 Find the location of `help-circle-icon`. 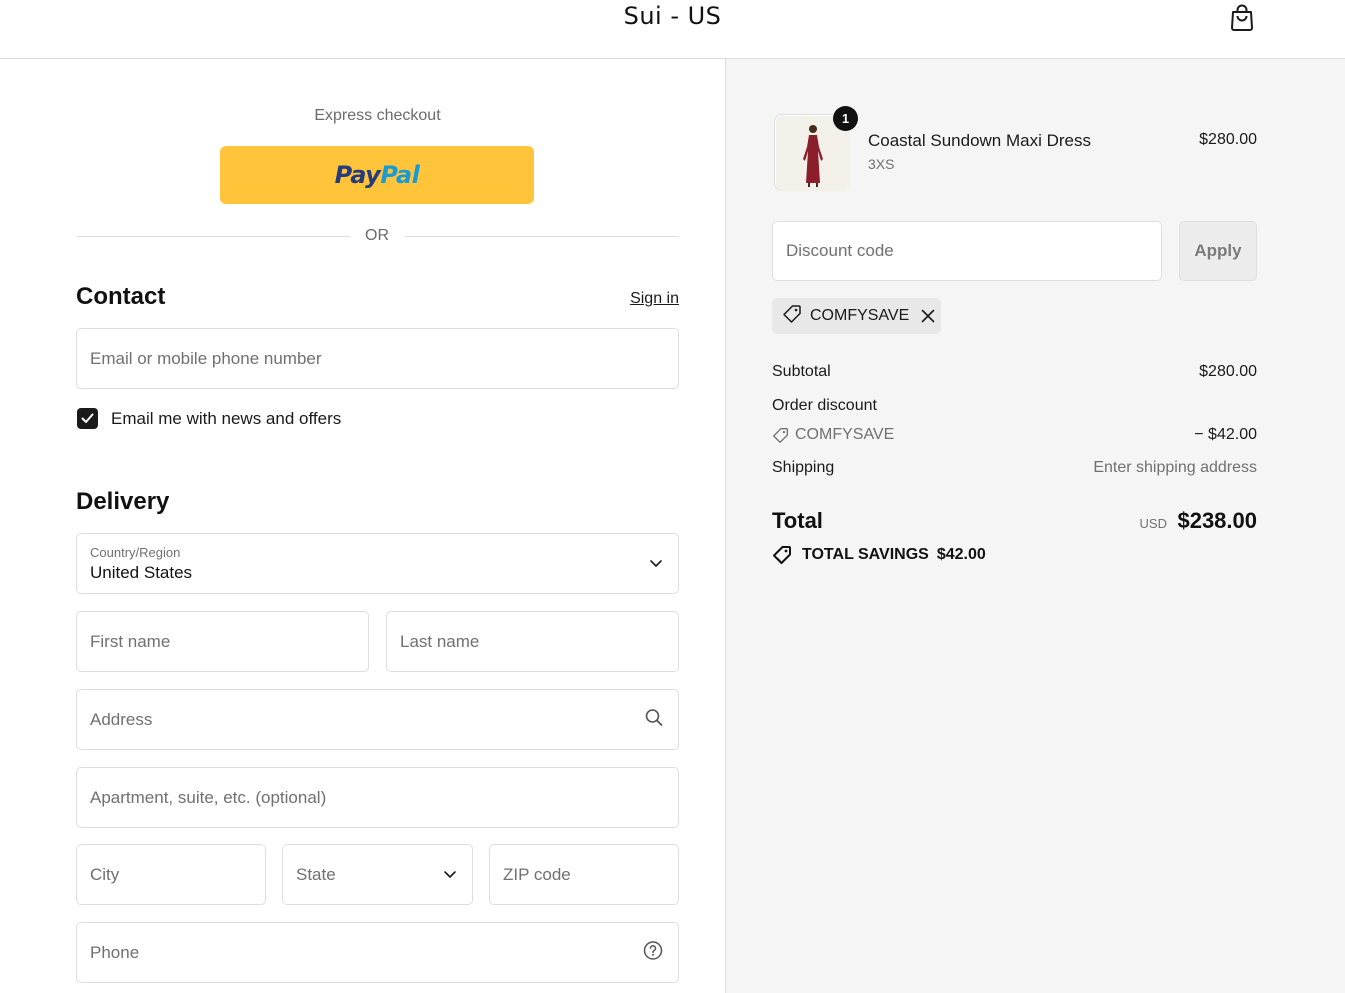

help-circle-icon is located at coordinates (653, 952).